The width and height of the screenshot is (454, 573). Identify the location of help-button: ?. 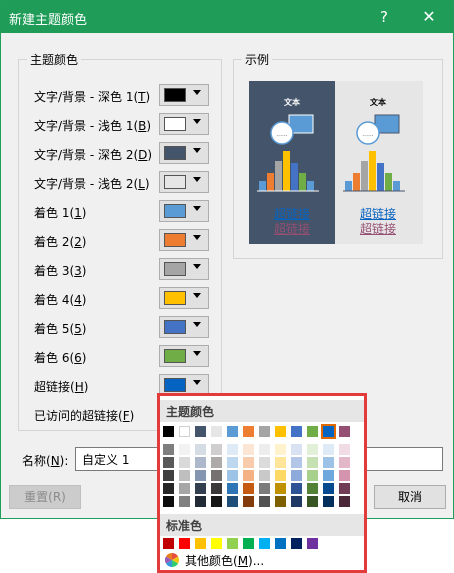
(384, 17).